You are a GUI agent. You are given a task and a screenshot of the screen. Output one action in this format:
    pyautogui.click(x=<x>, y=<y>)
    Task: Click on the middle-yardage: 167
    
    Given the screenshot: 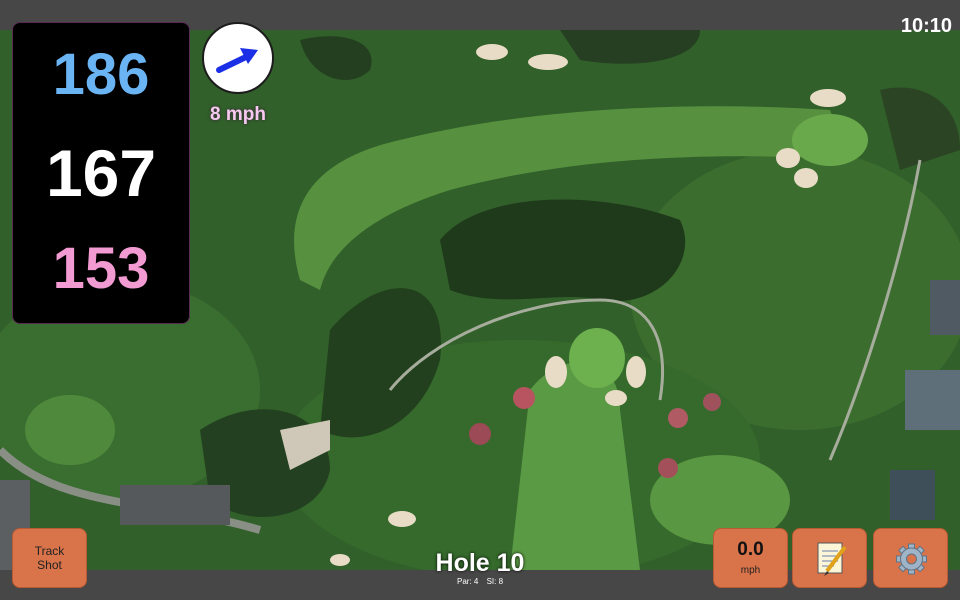 What is the action you would take?
    pyautogui.click(x=101, y=173)
    